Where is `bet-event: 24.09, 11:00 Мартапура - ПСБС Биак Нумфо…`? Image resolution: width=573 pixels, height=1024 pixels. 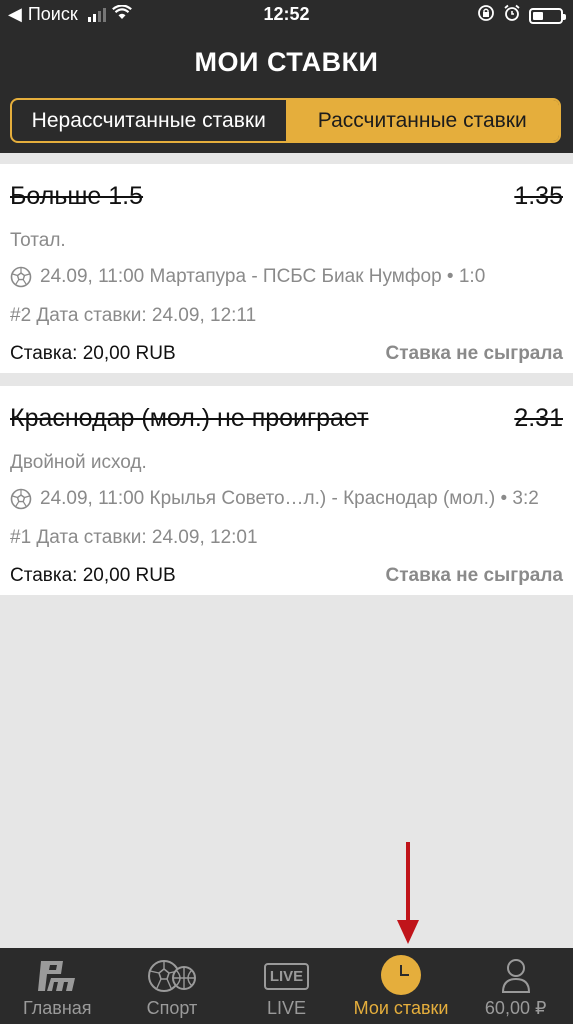
bet-event: 24.09, 11:00 Мартапура - ПСБС Биак Нумфо… is located at coordinates (247, 277).